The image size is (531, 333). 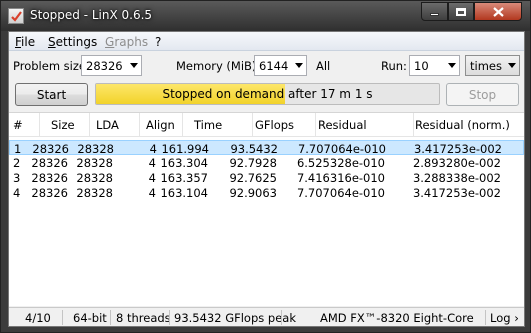 What do you see at coordinates (253, 163) in the screenshot?
I see `table-cell: 92.7928` at bounding box center [253, 163].